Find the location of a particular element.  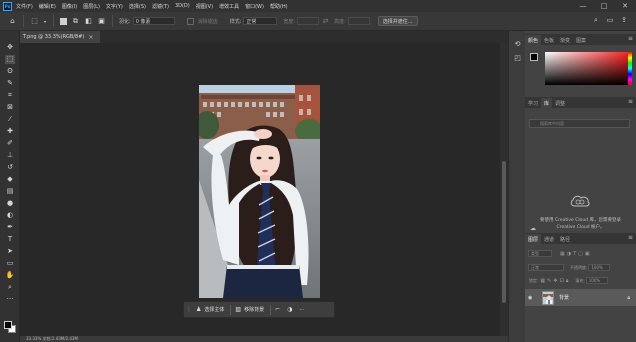

layer-filter-select: 类型 is located at coordinates (540, 253).